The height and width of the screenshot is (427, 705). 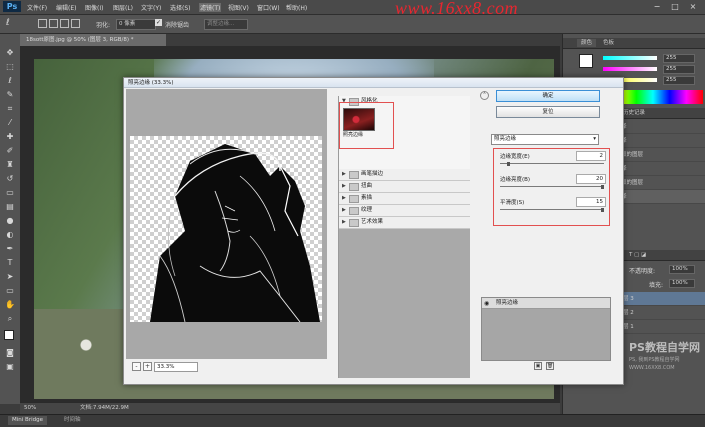 What do you see at coordinates (10, 123) in the screenshot?
I see `eyedropper-tool-icon: ⁄` at bounding box center [10, 123].